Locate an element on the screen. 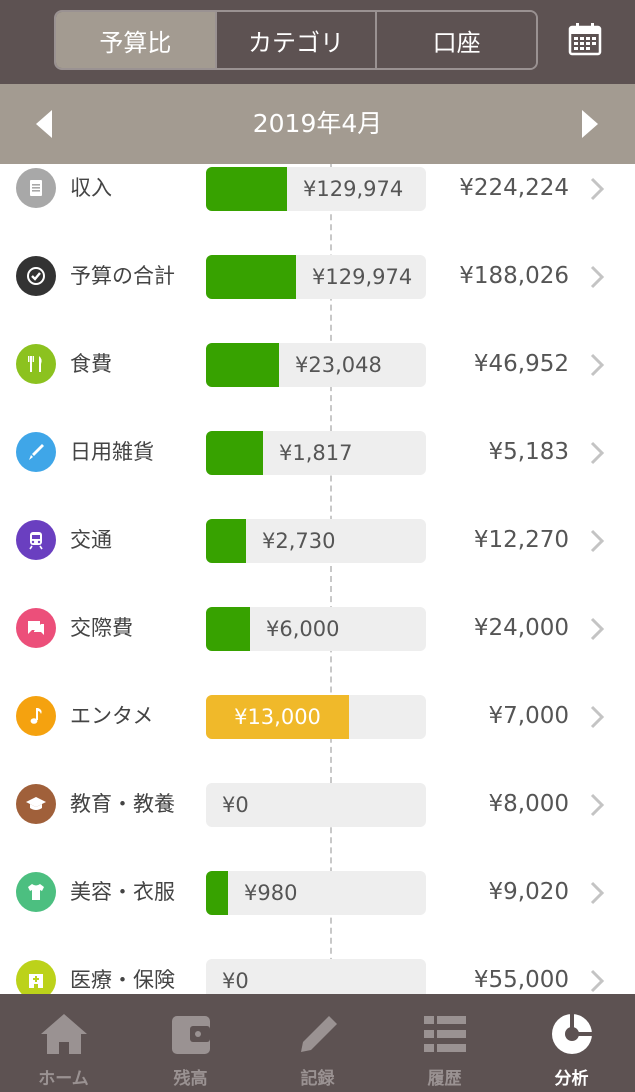  train-icon is located at coordinates (36, 541).